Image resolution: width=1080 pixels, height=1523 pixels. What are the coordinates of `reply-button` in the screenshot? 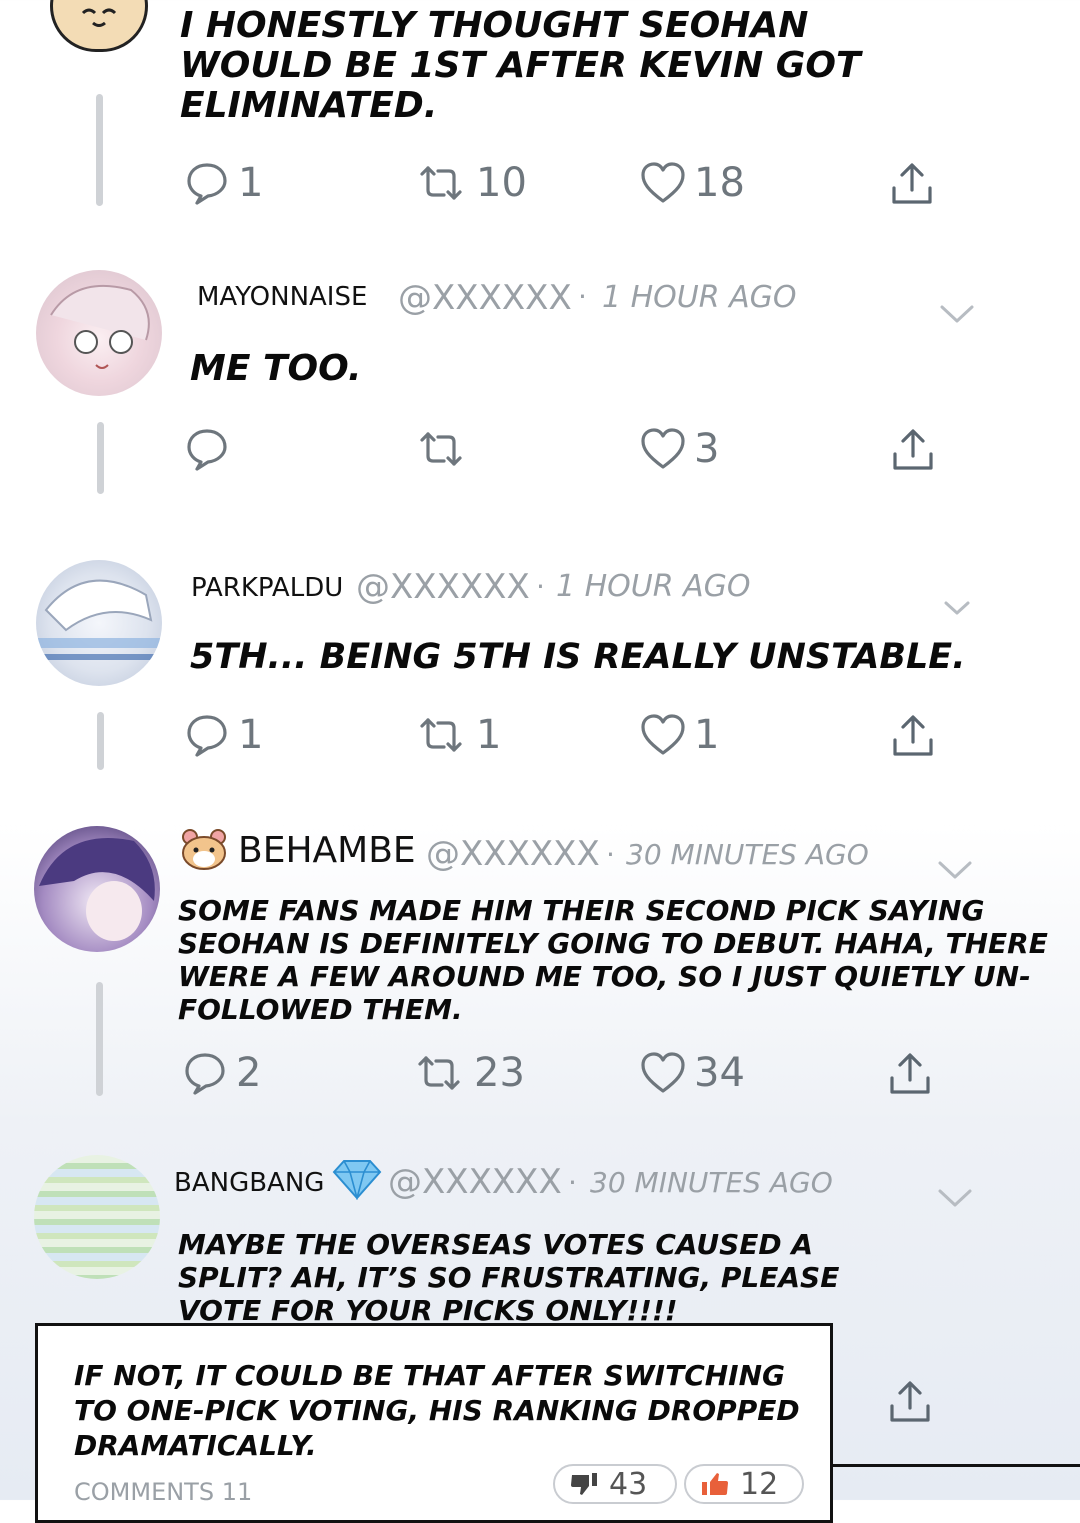 It's located at (211, 449).